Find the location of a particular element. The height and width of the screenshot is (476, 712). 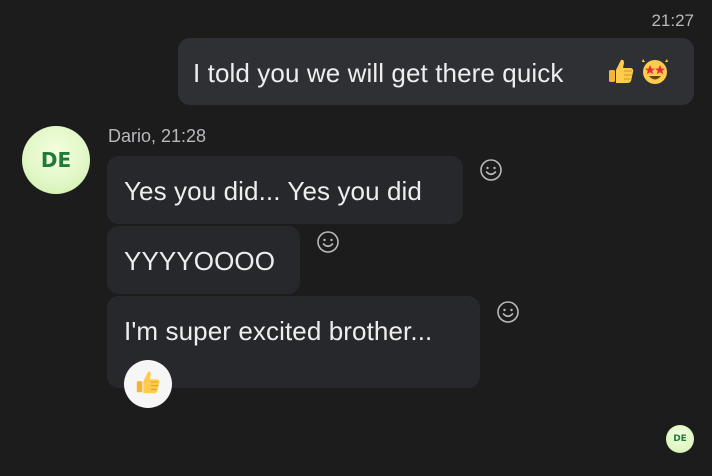

sender-avatar: DE is located at coordinates (56, 160).